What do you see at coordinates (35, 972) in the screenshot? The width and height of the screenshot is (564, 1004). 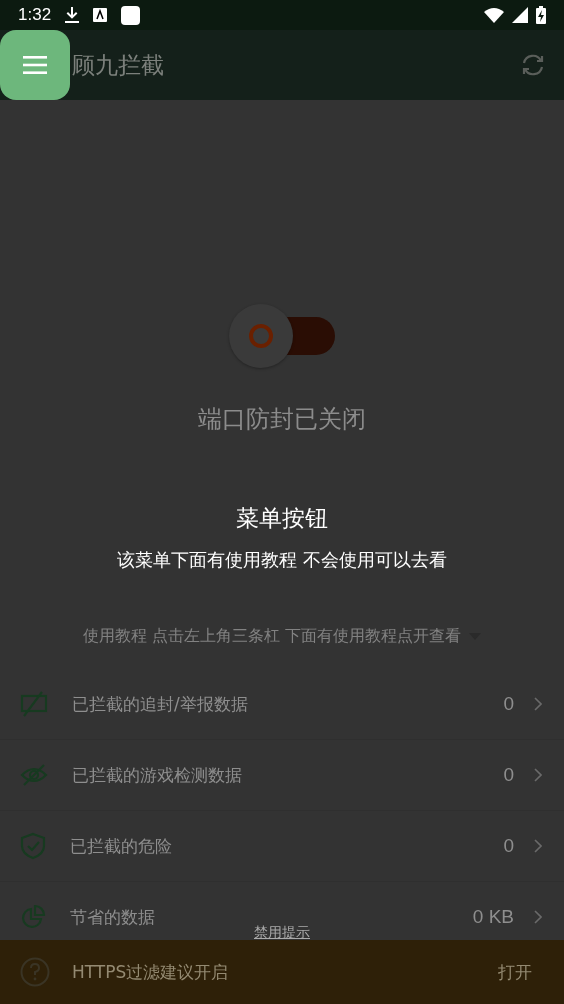 I see `help-icon` at bounding box center [35, 972].